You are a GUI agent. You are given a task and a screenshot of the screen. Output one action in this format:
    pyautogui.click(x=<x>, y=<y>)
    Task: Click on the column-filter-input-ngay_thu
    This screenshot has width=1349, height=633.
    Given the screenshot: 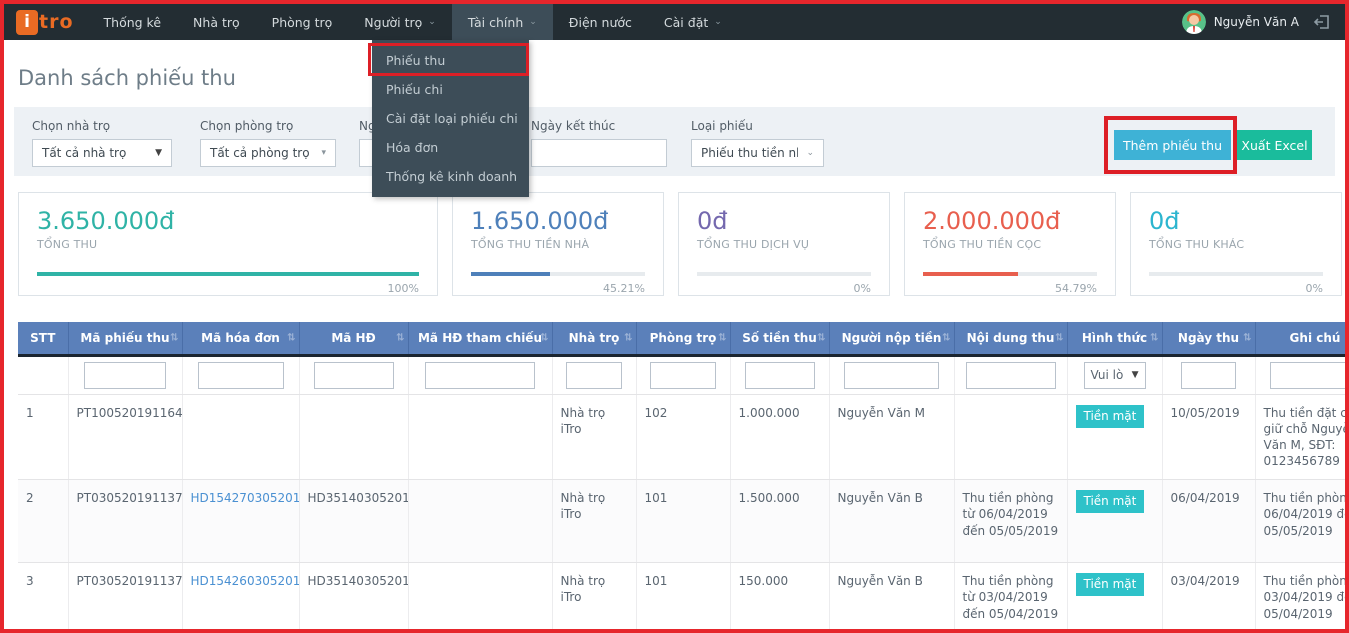 What is the action you would take?
    pyautogui.click(x=1208, y=375)
    